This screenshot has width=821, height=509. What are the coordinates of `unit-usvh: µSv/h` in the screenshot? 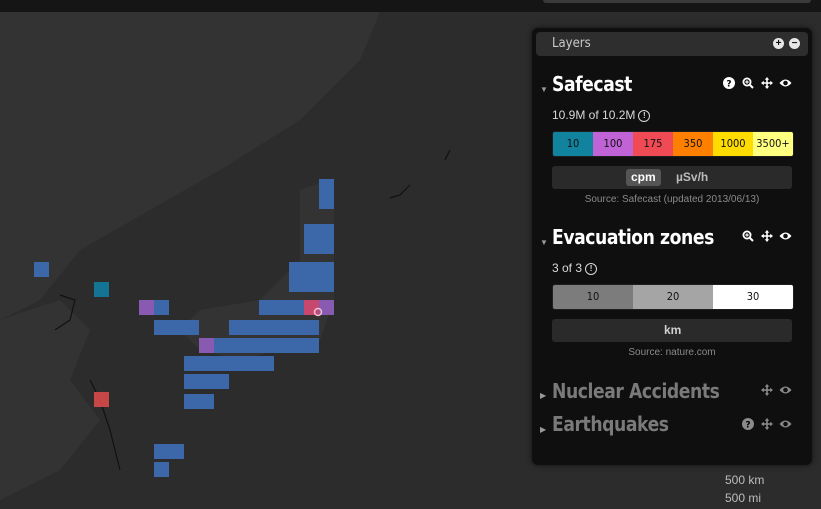 It's located at (692, 177).